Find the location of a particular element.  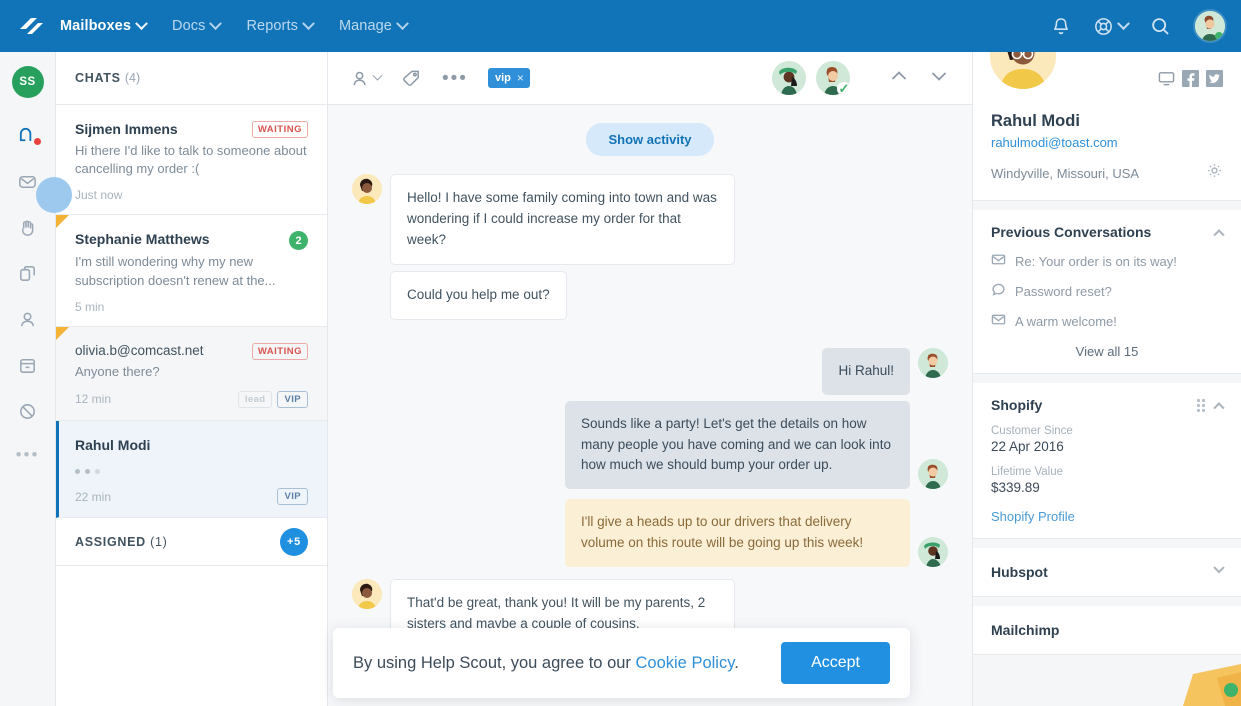

customer-email-link: rahulmodi@toast.com is located at coordinates (1107, 142).